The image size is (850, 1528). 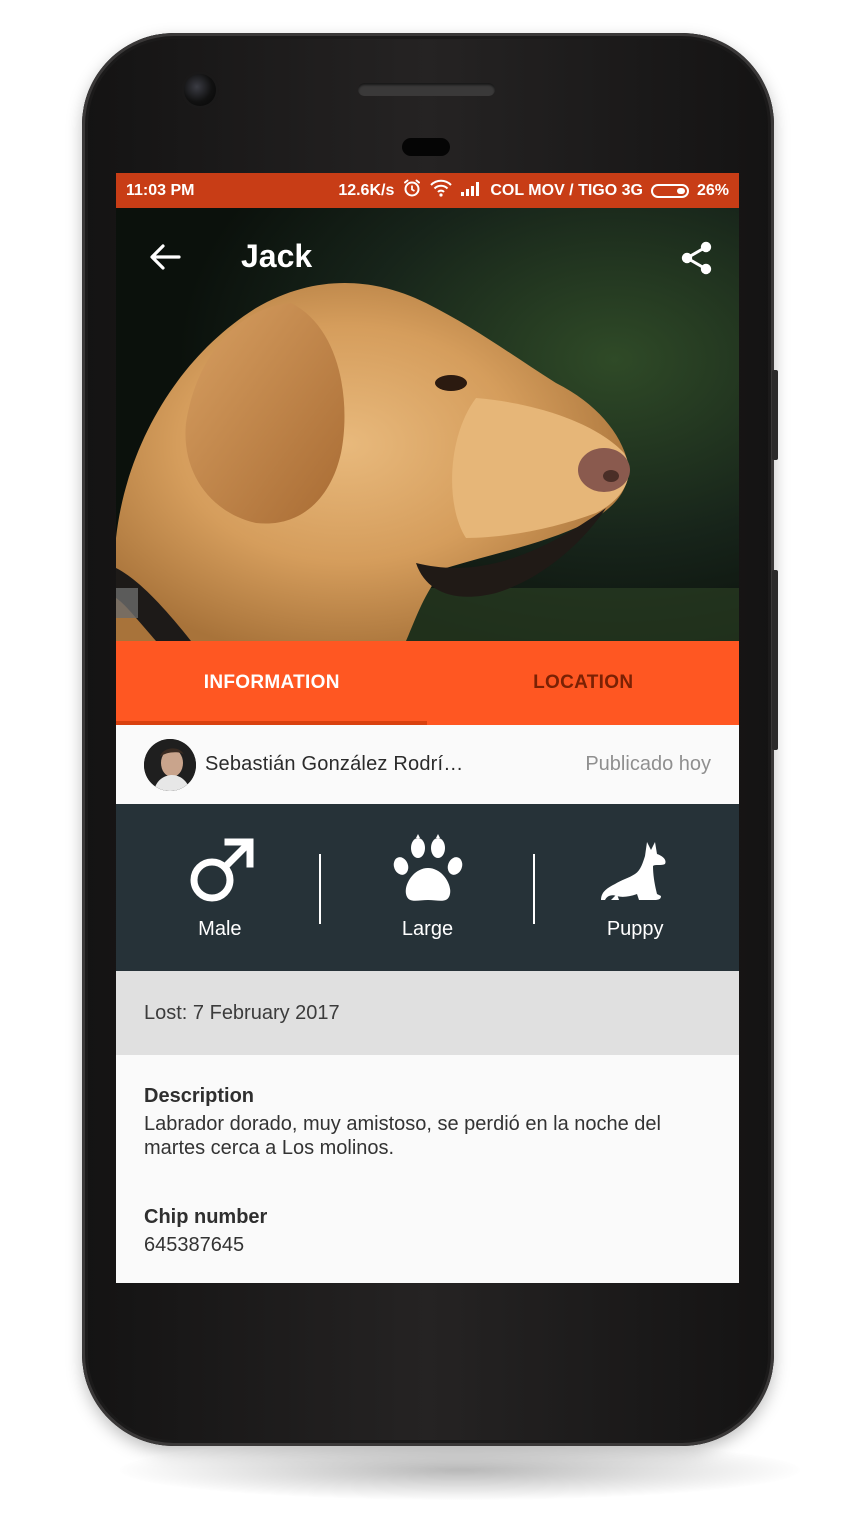 What do you see at coordinates (712, 190) in the screenshot?
I see `battery-percent: 26%` at bounding box center [712, 190].